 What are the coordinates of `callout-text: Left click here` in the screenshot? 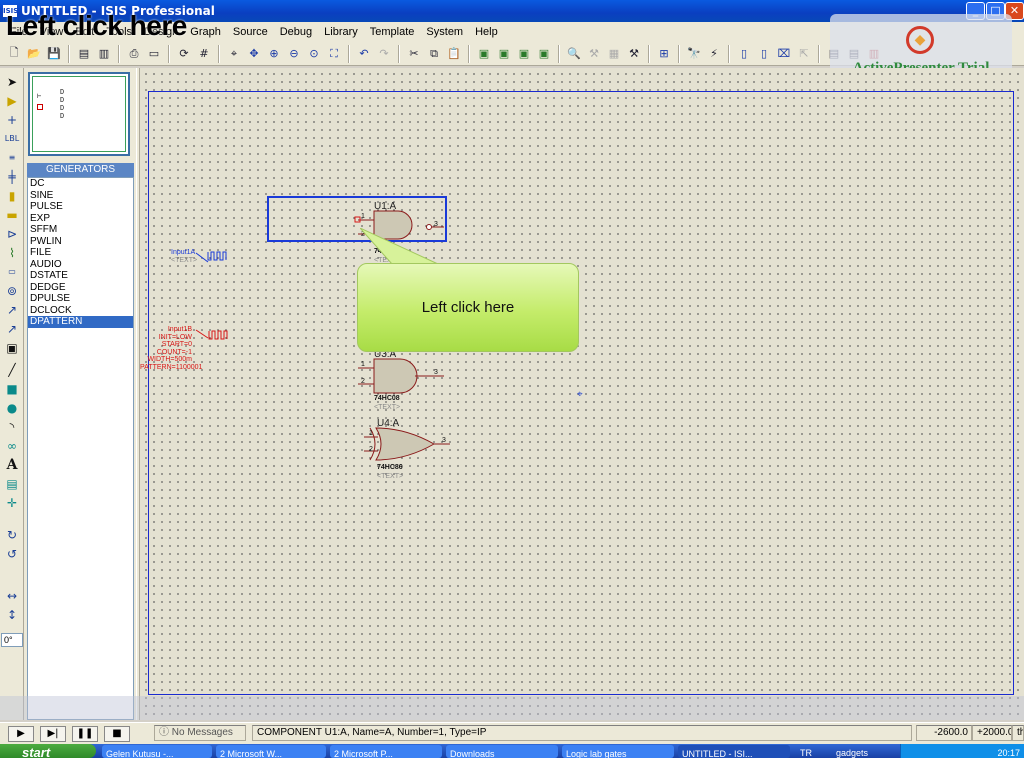 It's located at (468, 307).